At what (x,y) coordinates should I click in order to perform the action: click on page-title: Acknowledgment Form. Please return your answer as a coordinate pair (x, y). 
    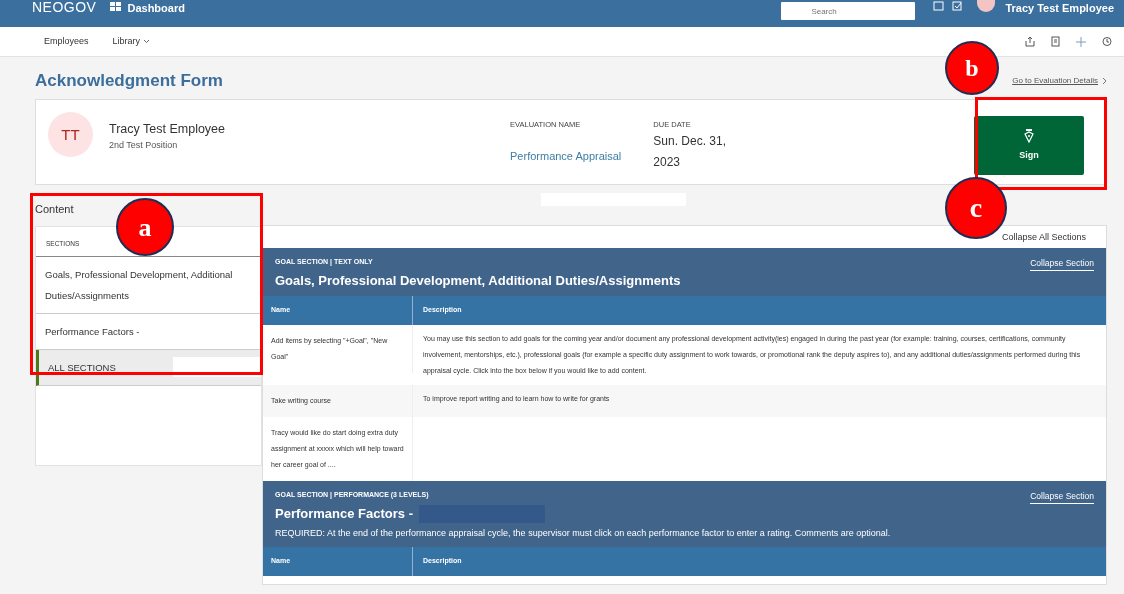
    Looking at the image, I should click on (129, 81).